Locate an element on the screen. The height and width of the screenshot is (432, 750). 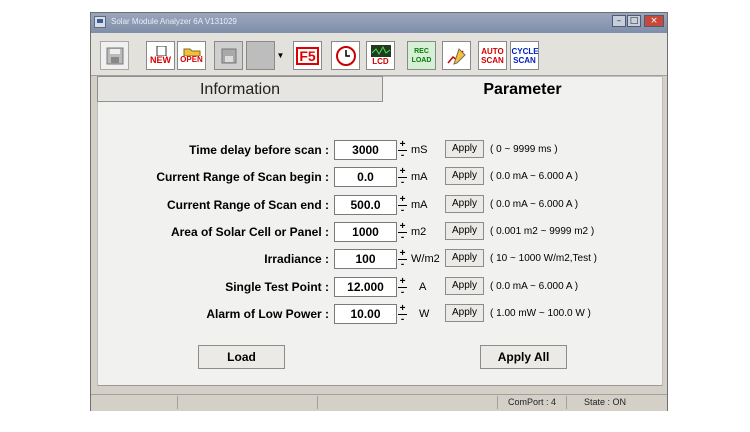
parameter-label: Time delay before scan : is located at coordinates (259, 150).